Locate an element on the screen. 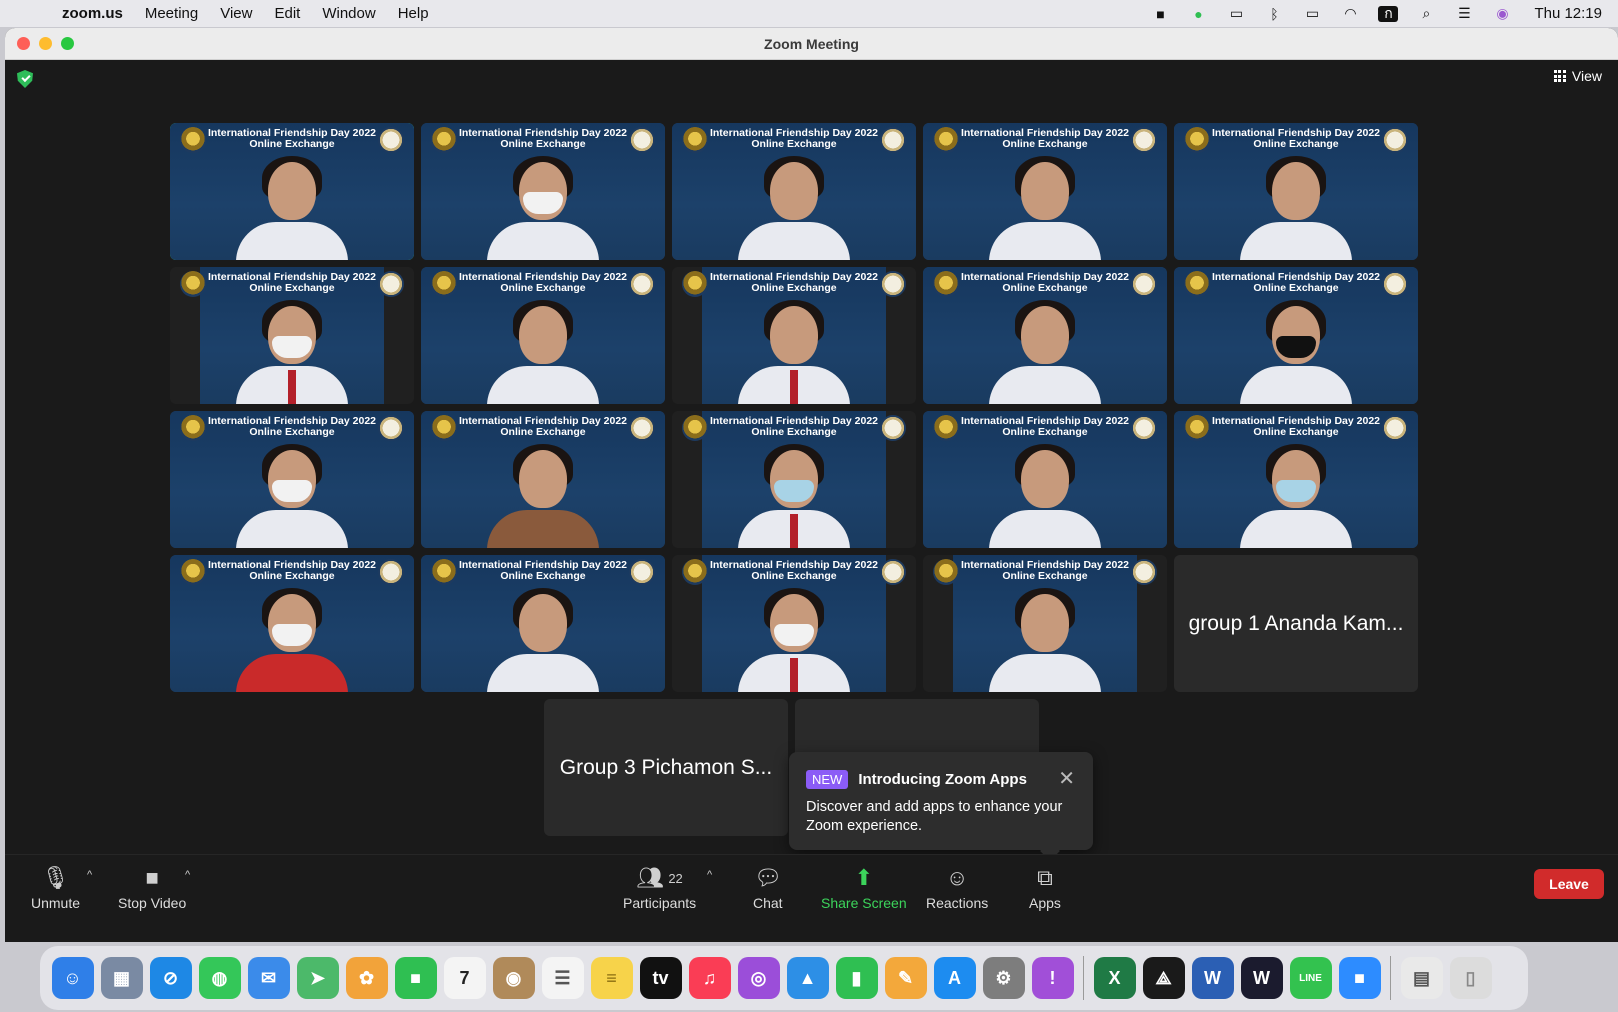 The height and width of the screenshot is (1012, 1618). stop-video-label: Stop Video is located at coordinates (152, 903).